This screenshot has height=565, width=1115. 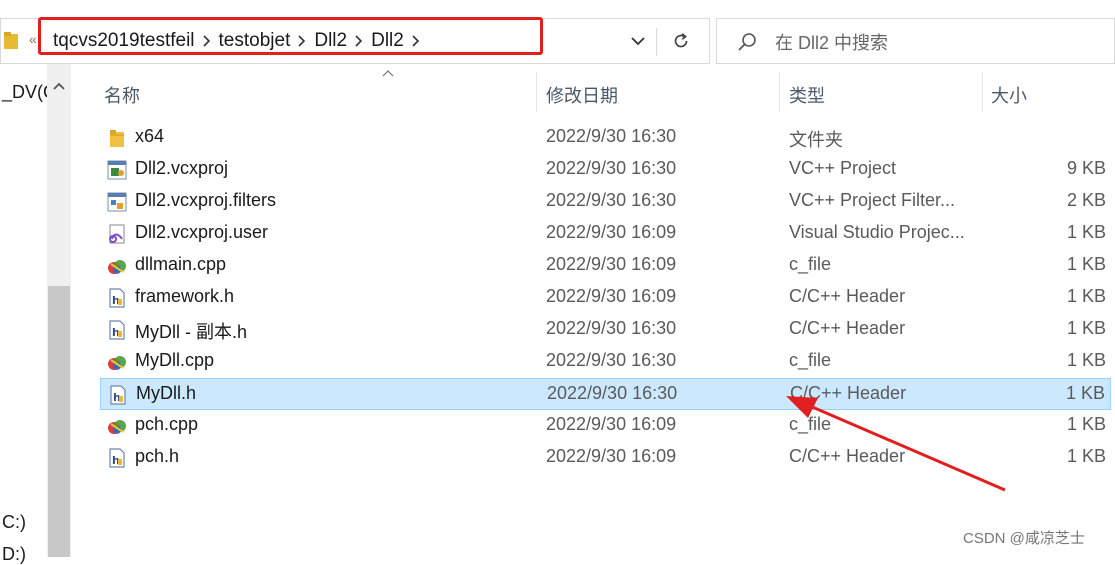 I want to click on column-header-type: 类型, so click(x=807, y=95).